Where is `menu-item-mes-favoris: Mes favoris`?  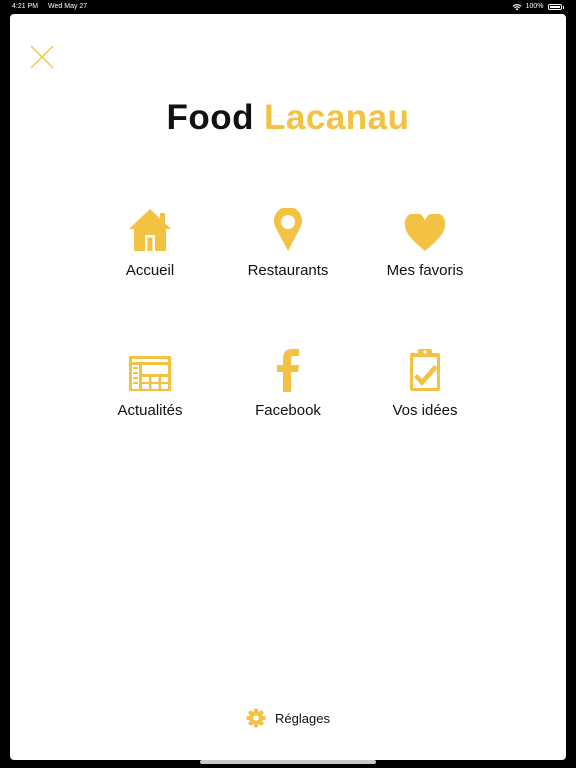
menu-item-mes-favoris: Mes favoris is located at coordinates (425, 246).